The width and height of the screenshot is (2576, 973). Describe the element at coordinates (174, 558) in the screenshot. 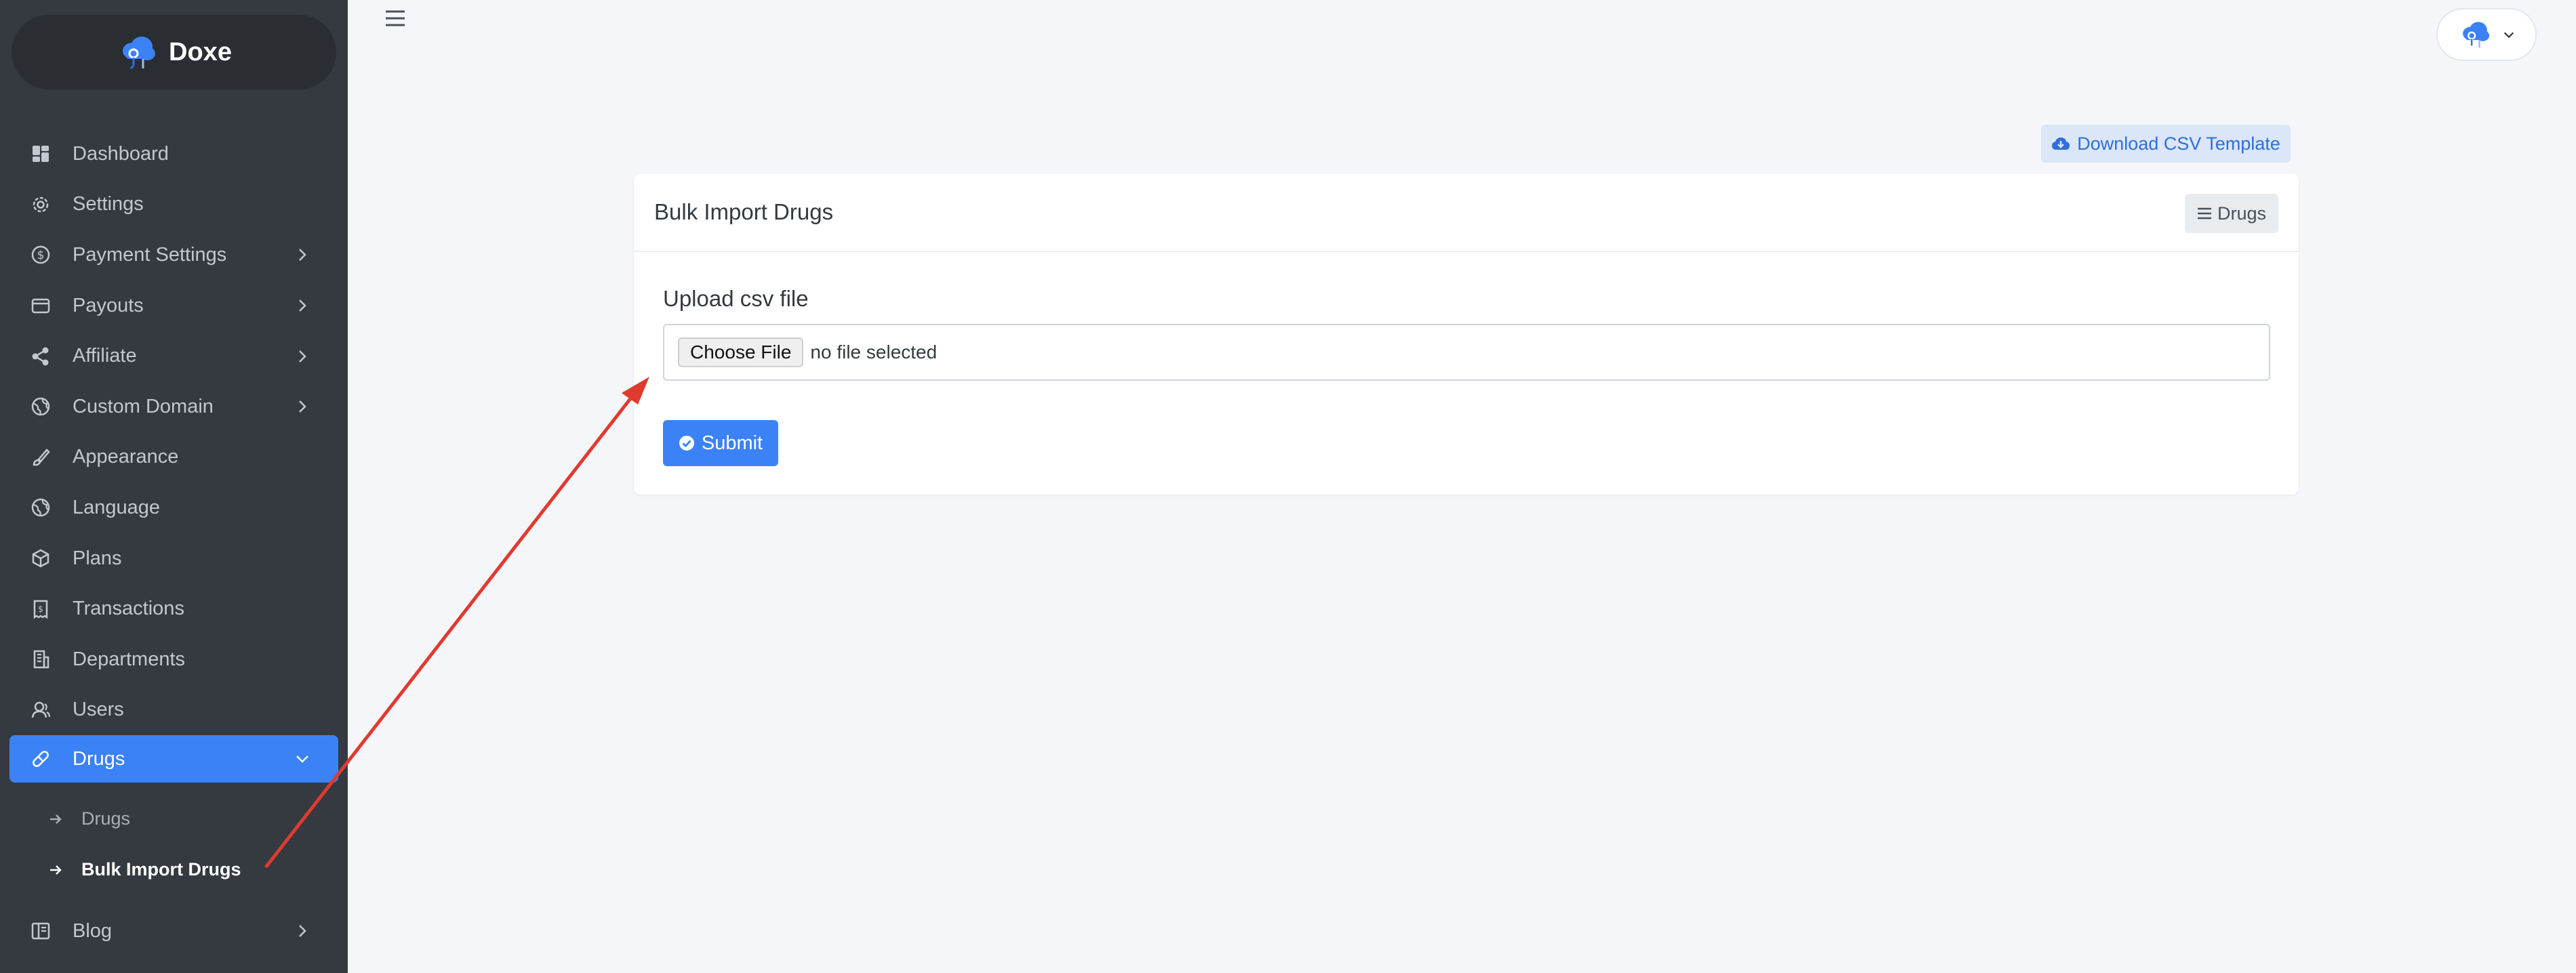

I see `sidebar-item-plans: Plans` at that location.